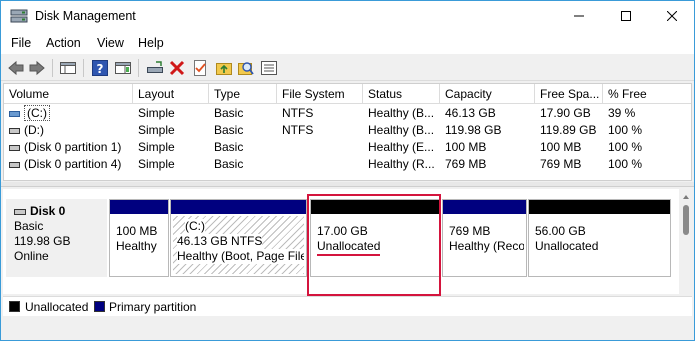  I want to click on partition-size-fs-row: 46.13 GB NTFS, so click(240, 241).